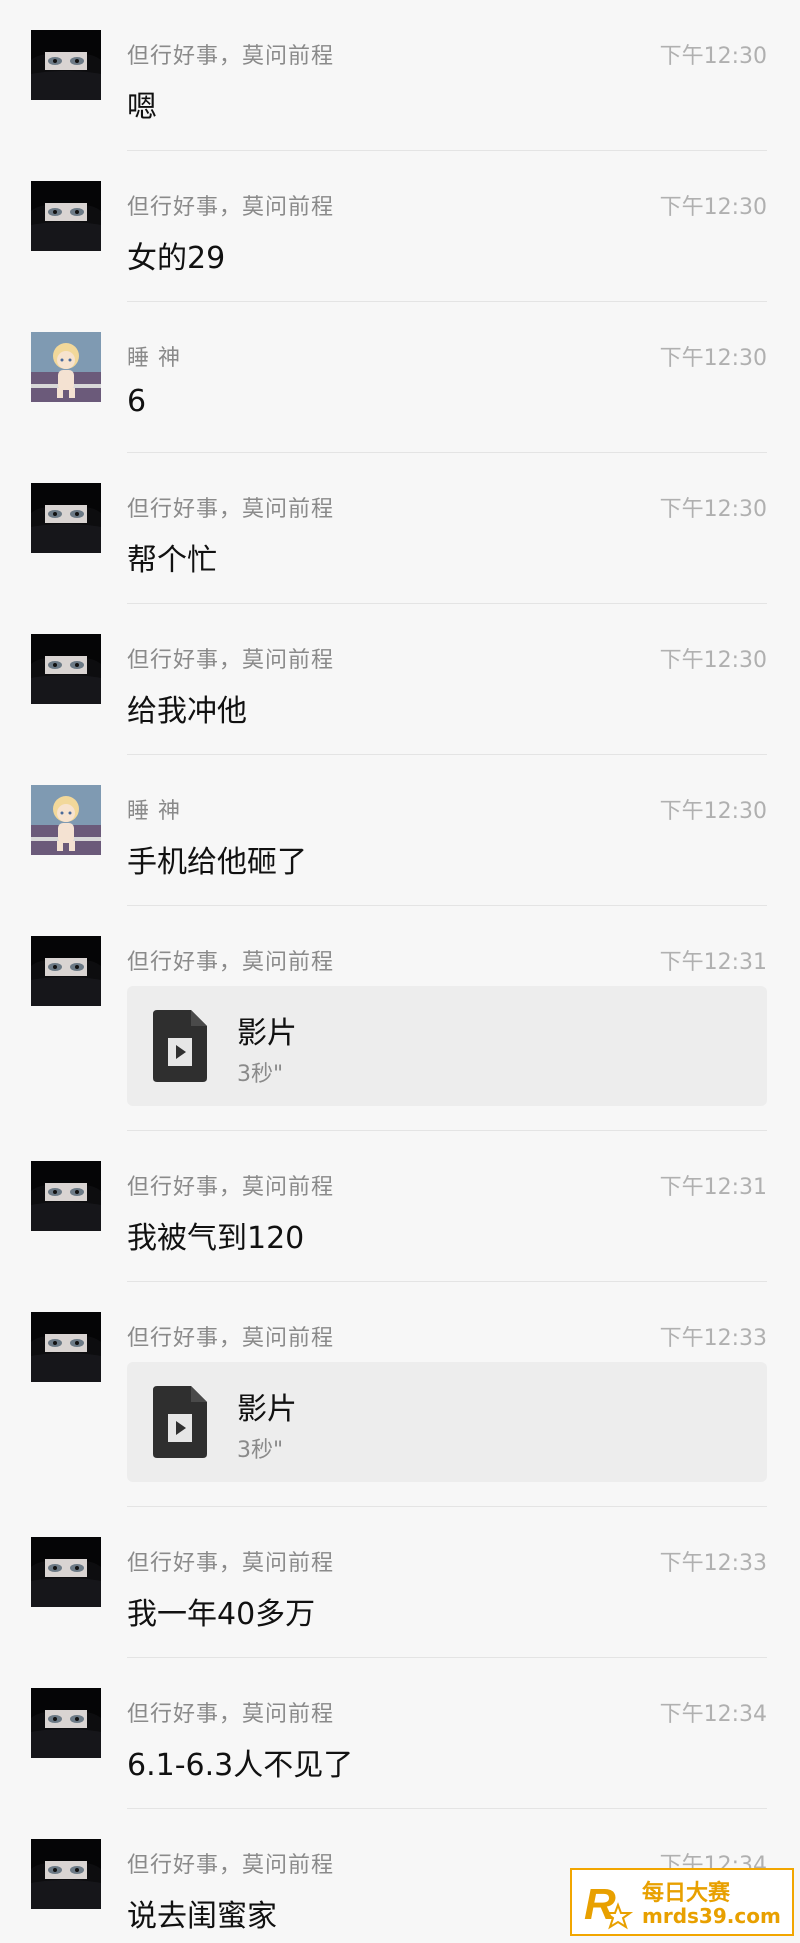  I want to click on watermark-logo-icon: R, so click(608, 1903).